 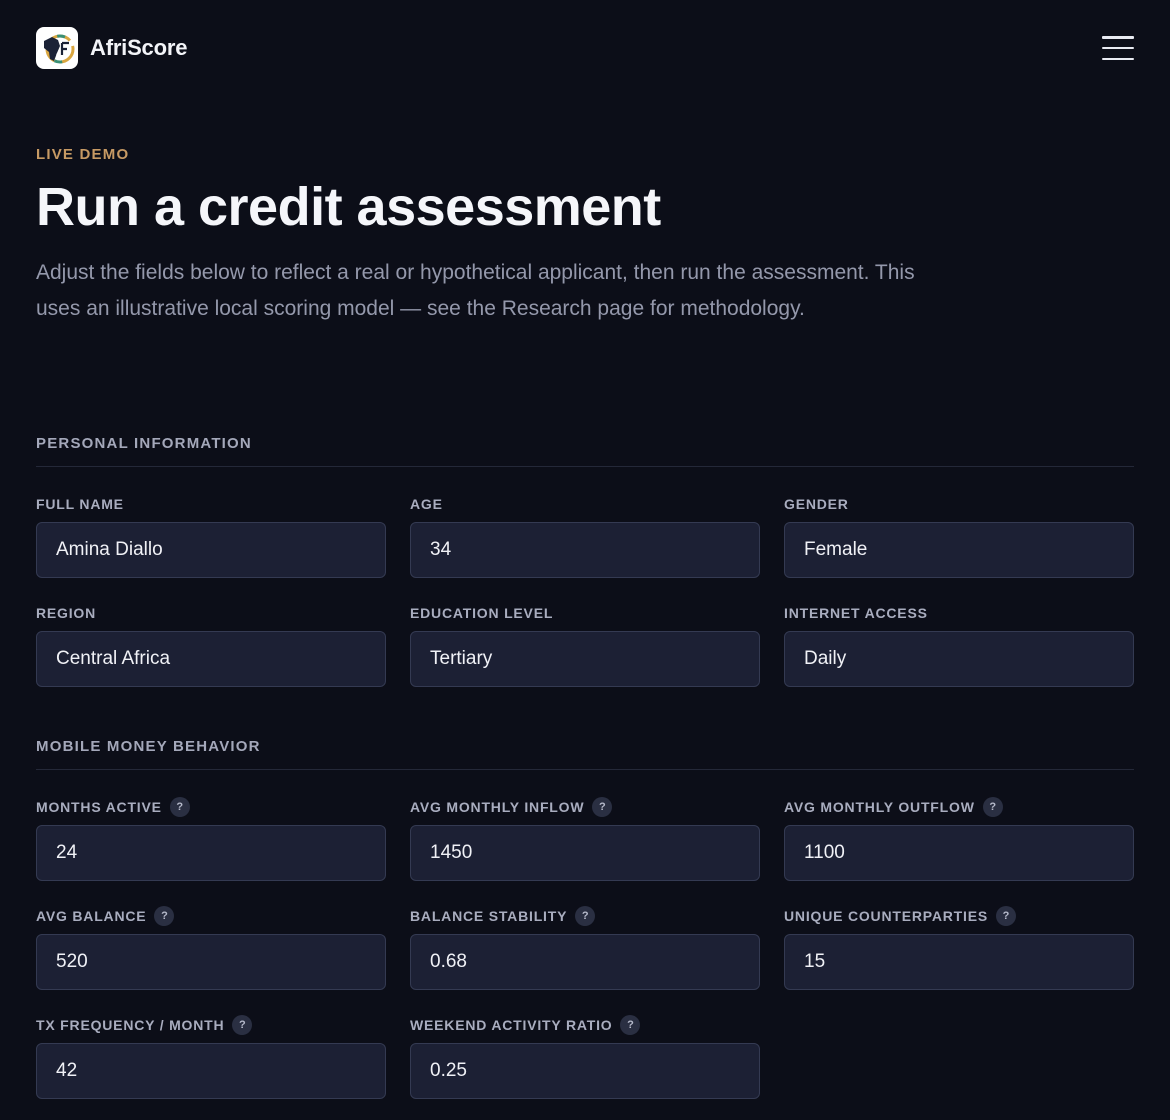 What do you see at coordinates (585, 613) in the screenshot?
I see `field-label: EDUCATION LEVEL` at bounding box center [585, 613].